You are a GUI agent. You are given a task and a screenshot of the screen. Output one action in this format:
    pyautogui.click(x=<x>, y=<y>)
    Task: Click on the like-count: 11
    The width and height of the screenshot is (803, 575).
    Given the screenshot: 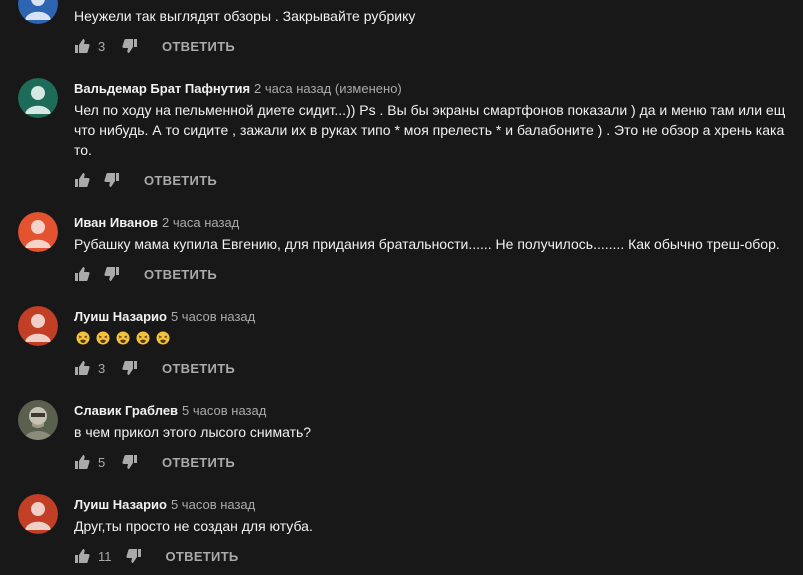 What is the action you would take?
    pyautogui.click(x=105, y=556)
    